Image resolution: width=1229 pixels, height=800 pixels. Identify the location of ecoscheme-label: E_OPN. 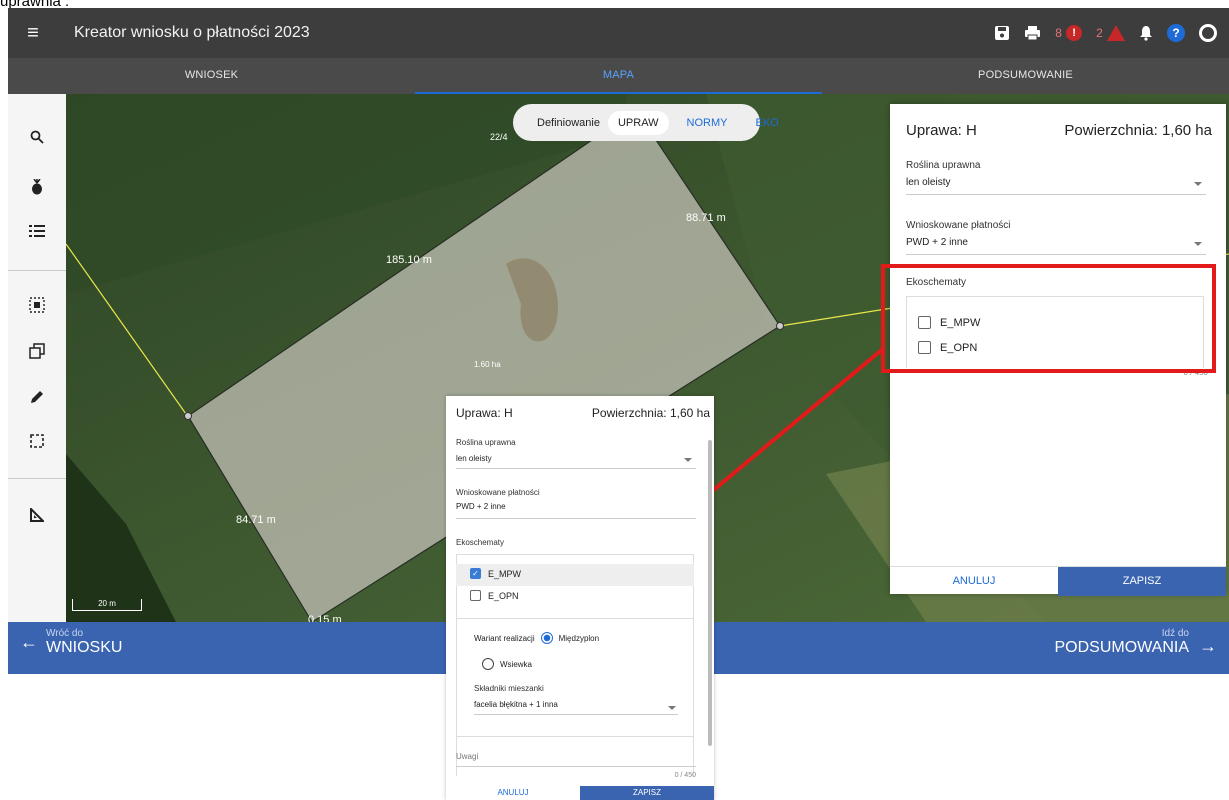
(503, 595).